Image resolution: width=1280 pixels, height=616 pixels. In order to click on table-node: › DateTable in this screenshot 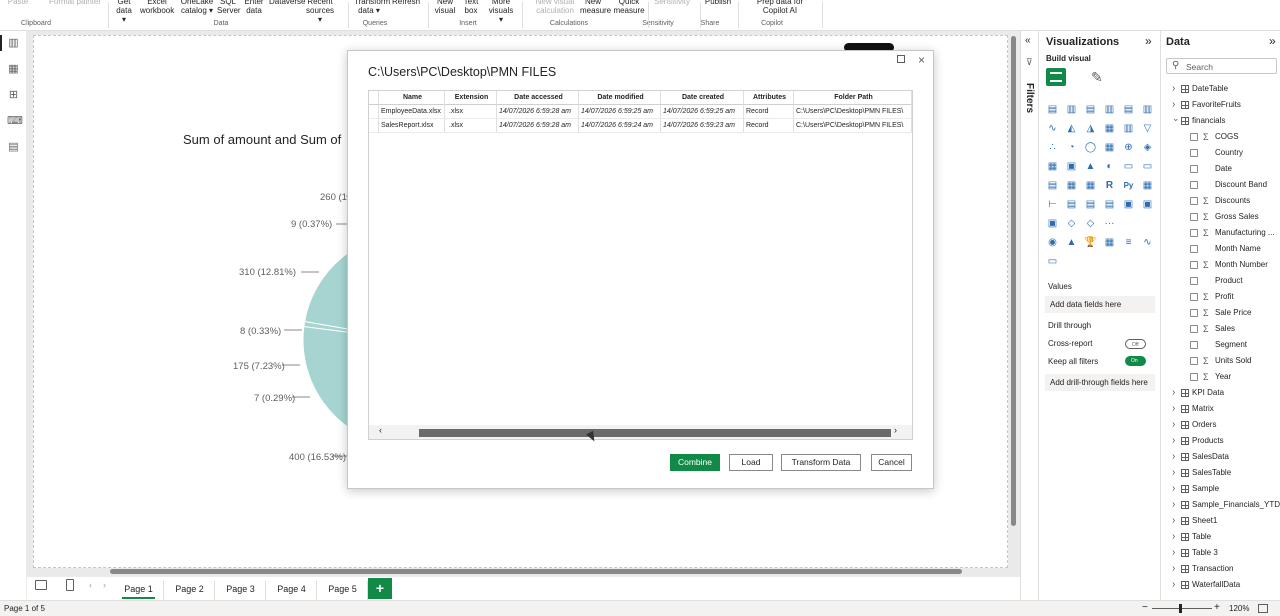, I will do `click(1220, 89)`.